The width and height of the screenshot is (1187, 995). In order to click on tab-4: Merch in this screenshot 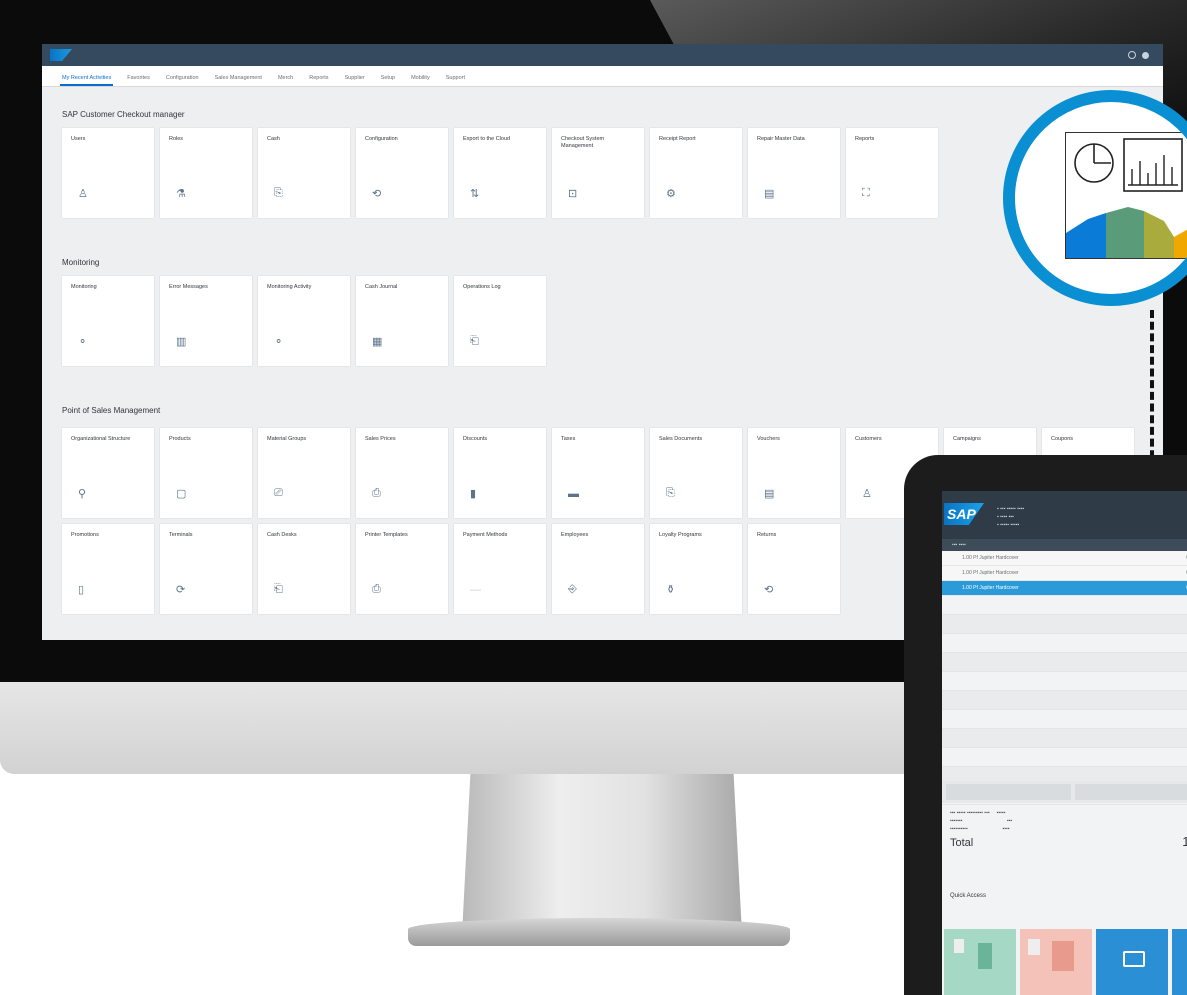, I will do `click(285, 80)`.